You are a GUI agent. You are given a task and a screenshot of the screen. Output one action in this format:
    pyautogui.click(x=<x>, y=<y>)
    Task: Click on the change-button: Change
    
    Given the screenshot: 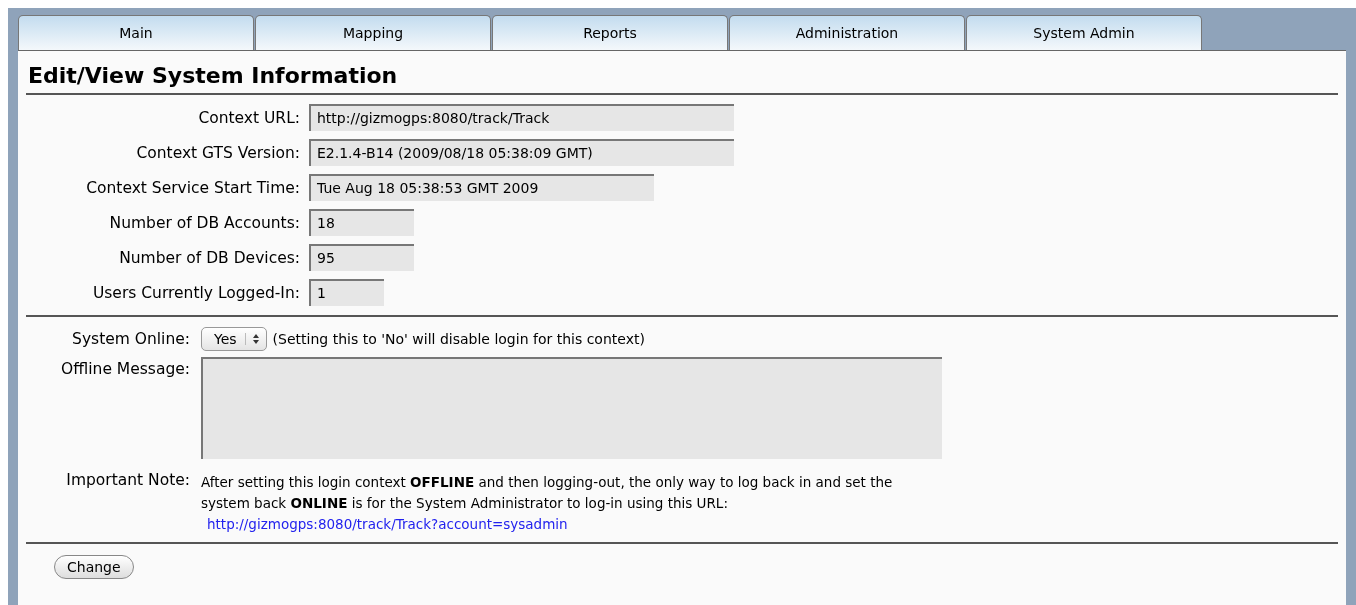 What is the action you would take?
    pyautogui.click(x=94, y=567)
    